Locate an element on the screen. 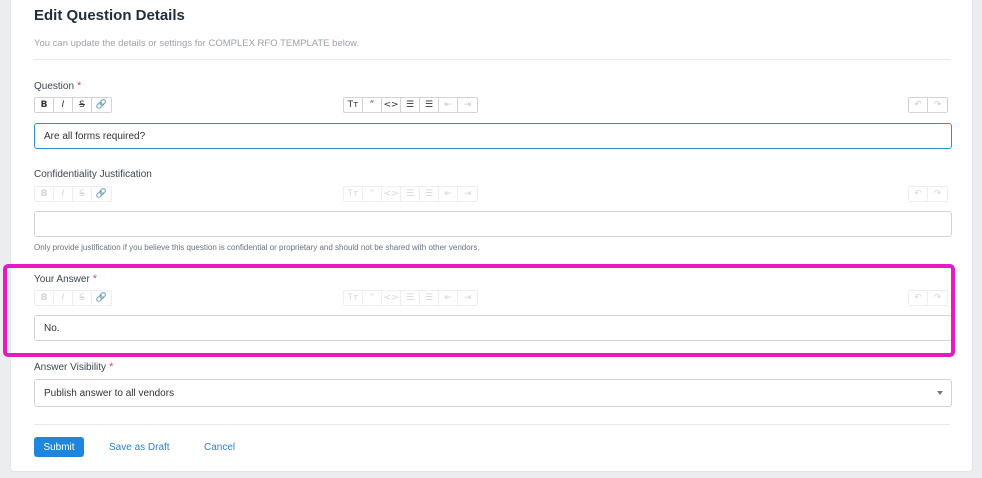 This screenshot has height=478, width=982. header-divider is located at coordinates (492, 59).